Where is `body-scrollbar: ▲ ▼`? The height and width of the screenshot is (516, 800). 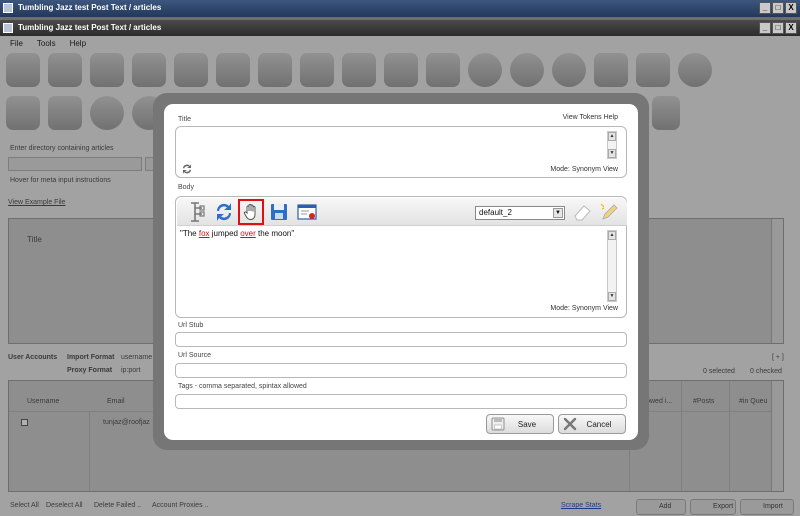 body-scrollbar: ▲ ▼ is located at coordinates (612, 266).